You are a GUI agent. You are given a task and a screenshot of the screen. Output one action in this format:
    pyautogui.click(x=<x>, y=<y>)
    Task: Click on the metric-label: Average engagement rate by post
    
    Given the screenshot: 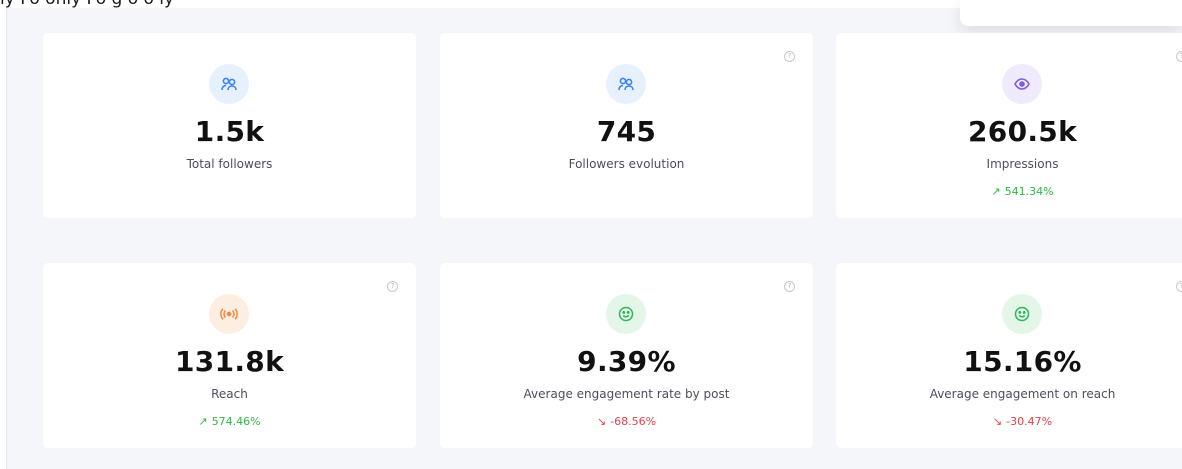 What is the action you would take?
    pyautogui.click(x=626, y=394)
    